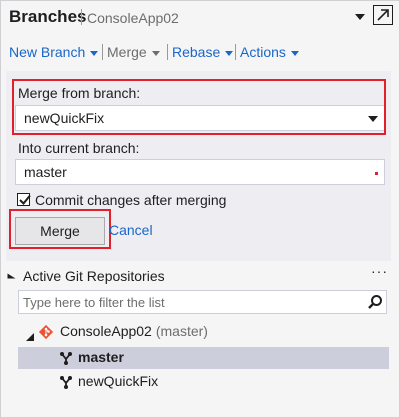 Image resolution: width=400 pixels, height=418 pixels. Describe the element at coordinates (101, 357) in the screenshot. I see `branch-name: master` at that location.